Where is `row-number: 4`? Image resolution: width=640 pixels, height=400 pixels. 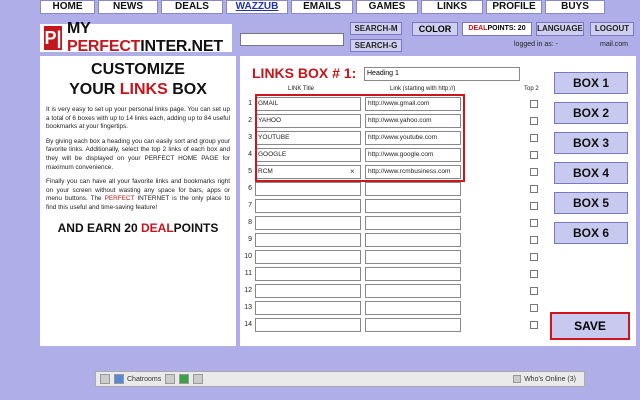
row-number: 4 is located at coordinates (250, 154).